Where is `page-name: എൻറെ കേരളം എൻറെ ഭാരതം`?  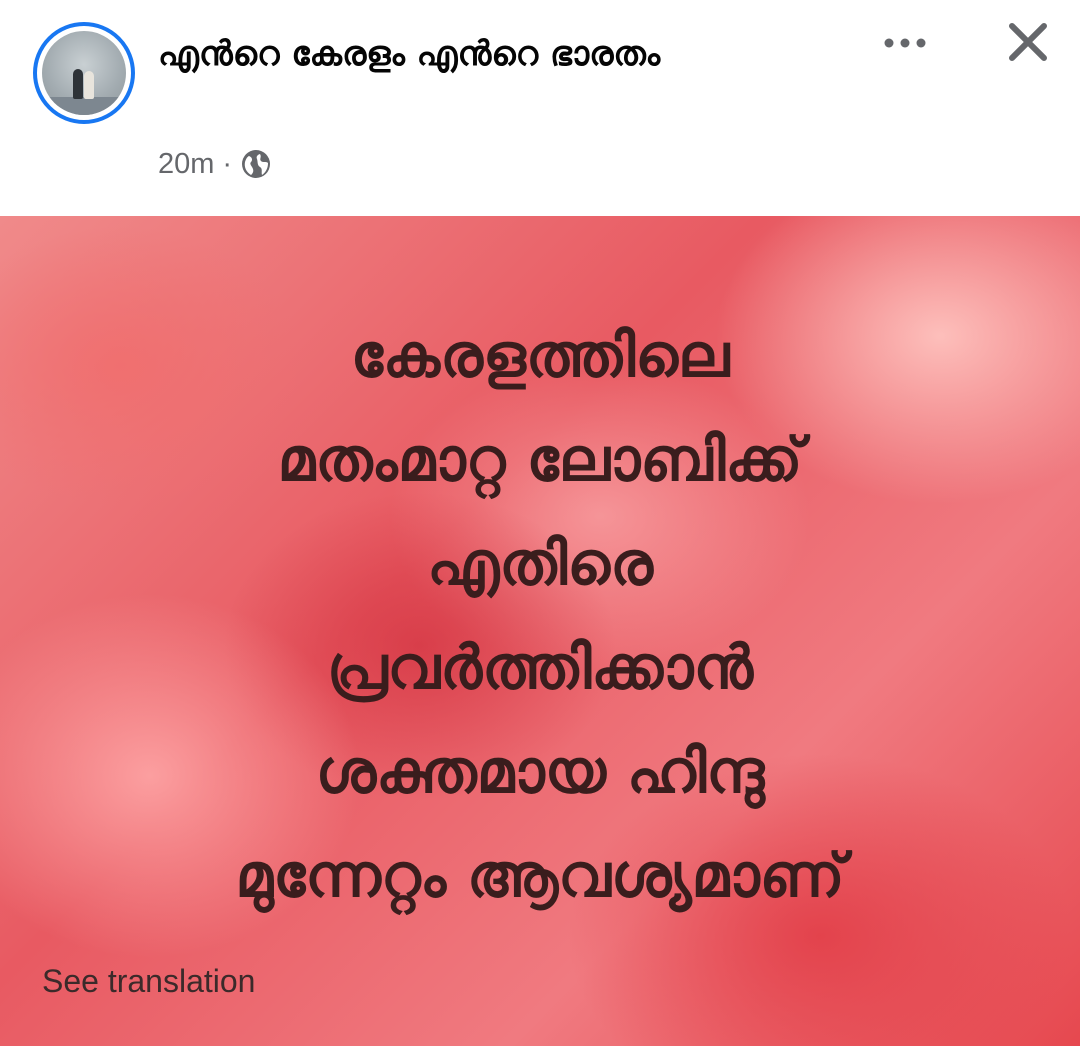 page-name: എൻറെ കേരളം എൻറെ ഭാരതം is located at coordinates (468, 54).